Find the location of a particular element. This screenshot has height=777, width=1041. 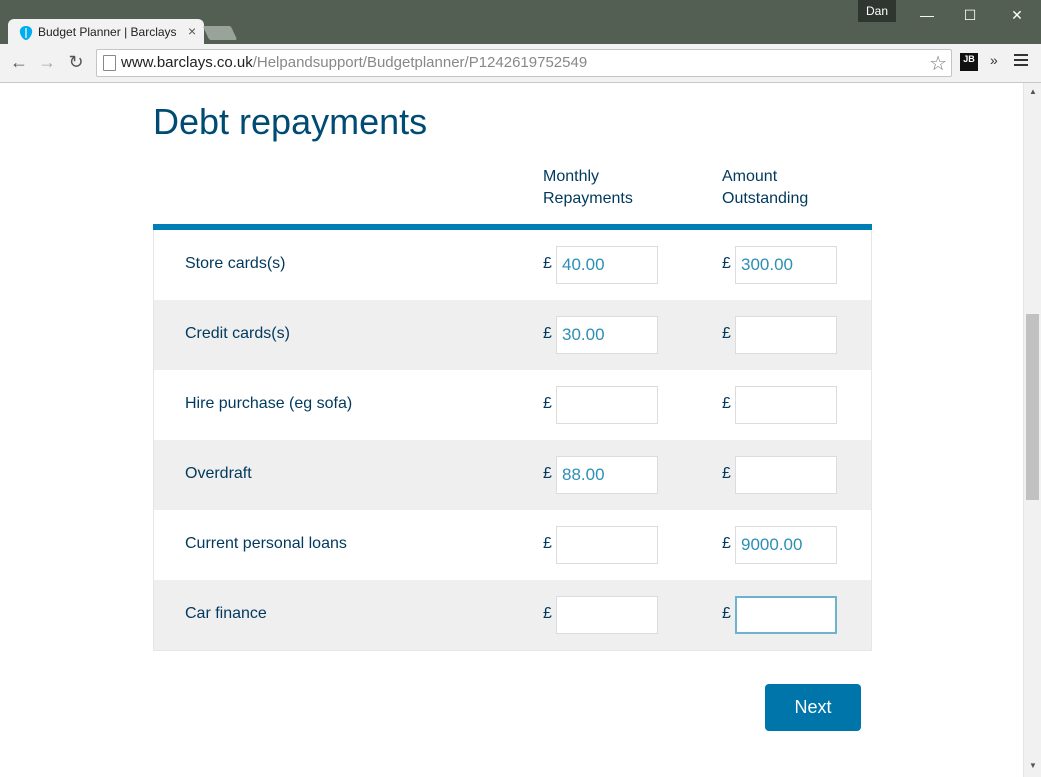

table-row: Overdraft £ £ is located at coordinates (512, 475).